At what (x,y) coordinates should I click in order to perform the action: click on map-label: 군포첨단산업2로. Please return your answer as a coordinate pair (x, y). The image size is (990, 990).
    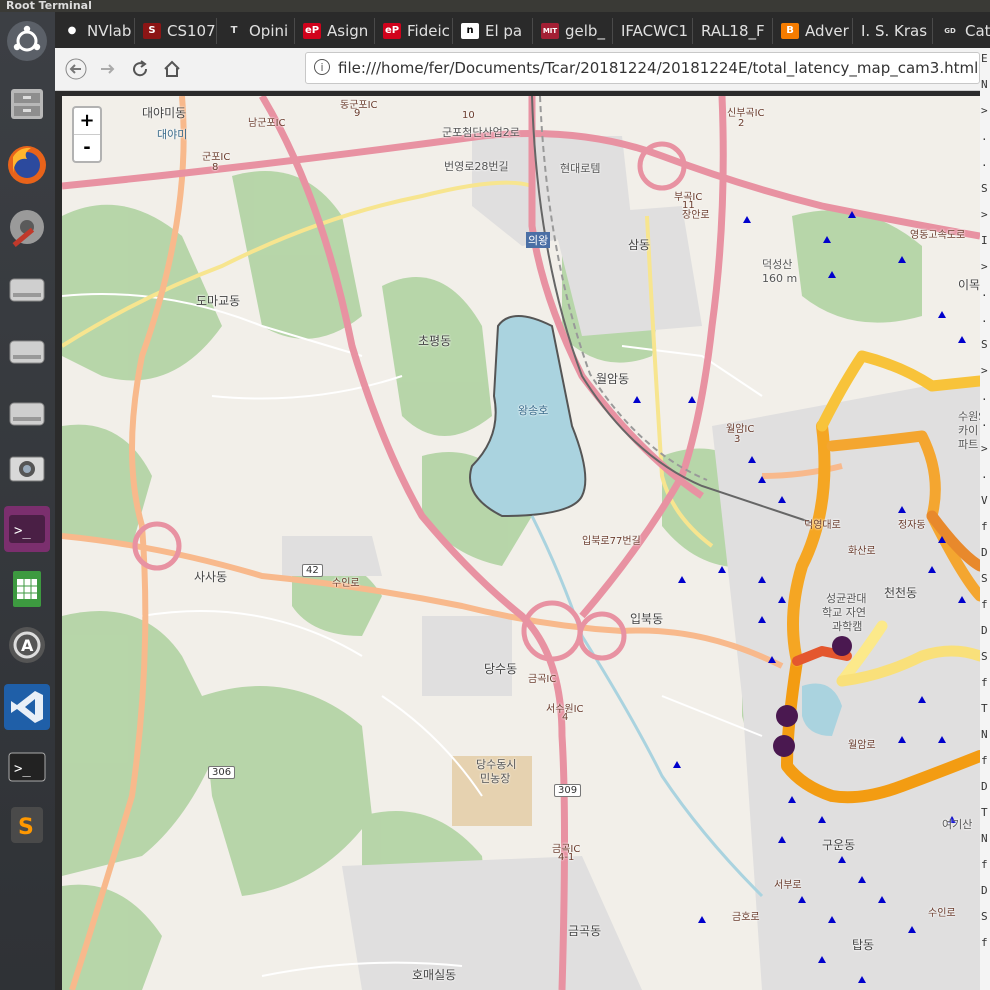
    Looking at the image, I should click on (481, 132).